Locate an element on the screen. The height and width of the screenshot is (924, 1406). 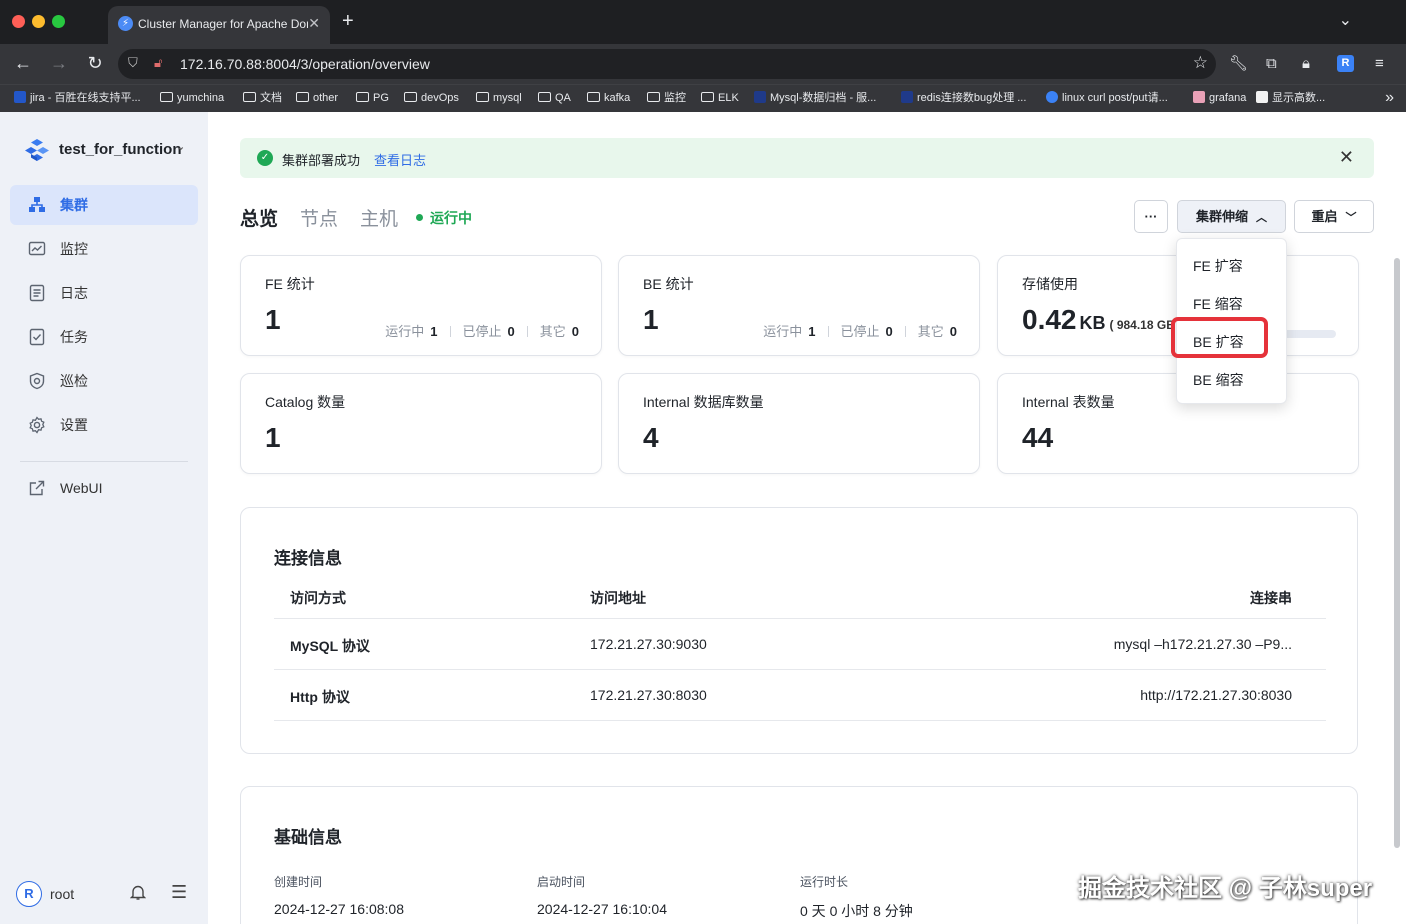
wrench-icon: 🔧︎ is located at coordinates (1238, 64).